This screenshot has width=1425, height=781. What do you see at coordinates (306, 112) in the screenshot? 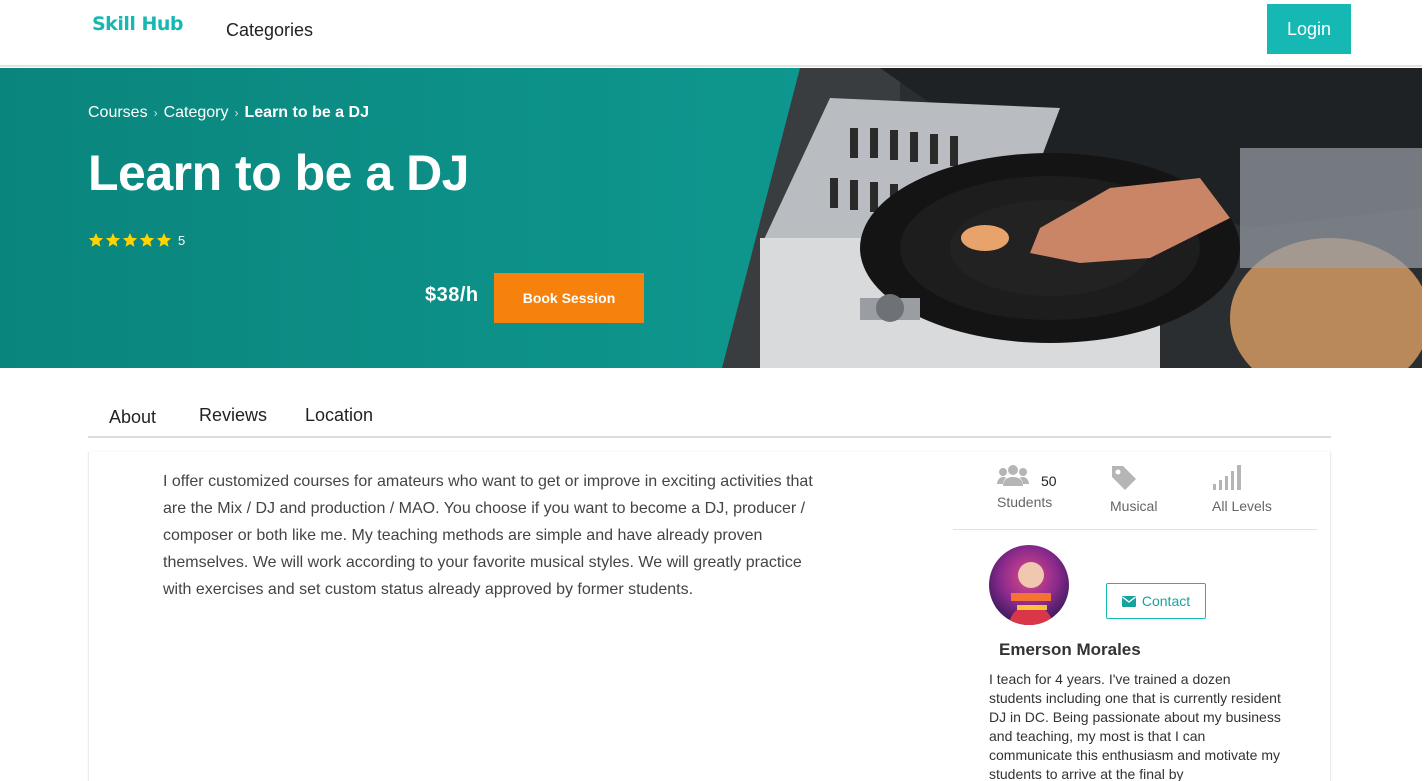
I see `breadcrumb-current: Learn to be a DJ` at bounding box center [306, 112].